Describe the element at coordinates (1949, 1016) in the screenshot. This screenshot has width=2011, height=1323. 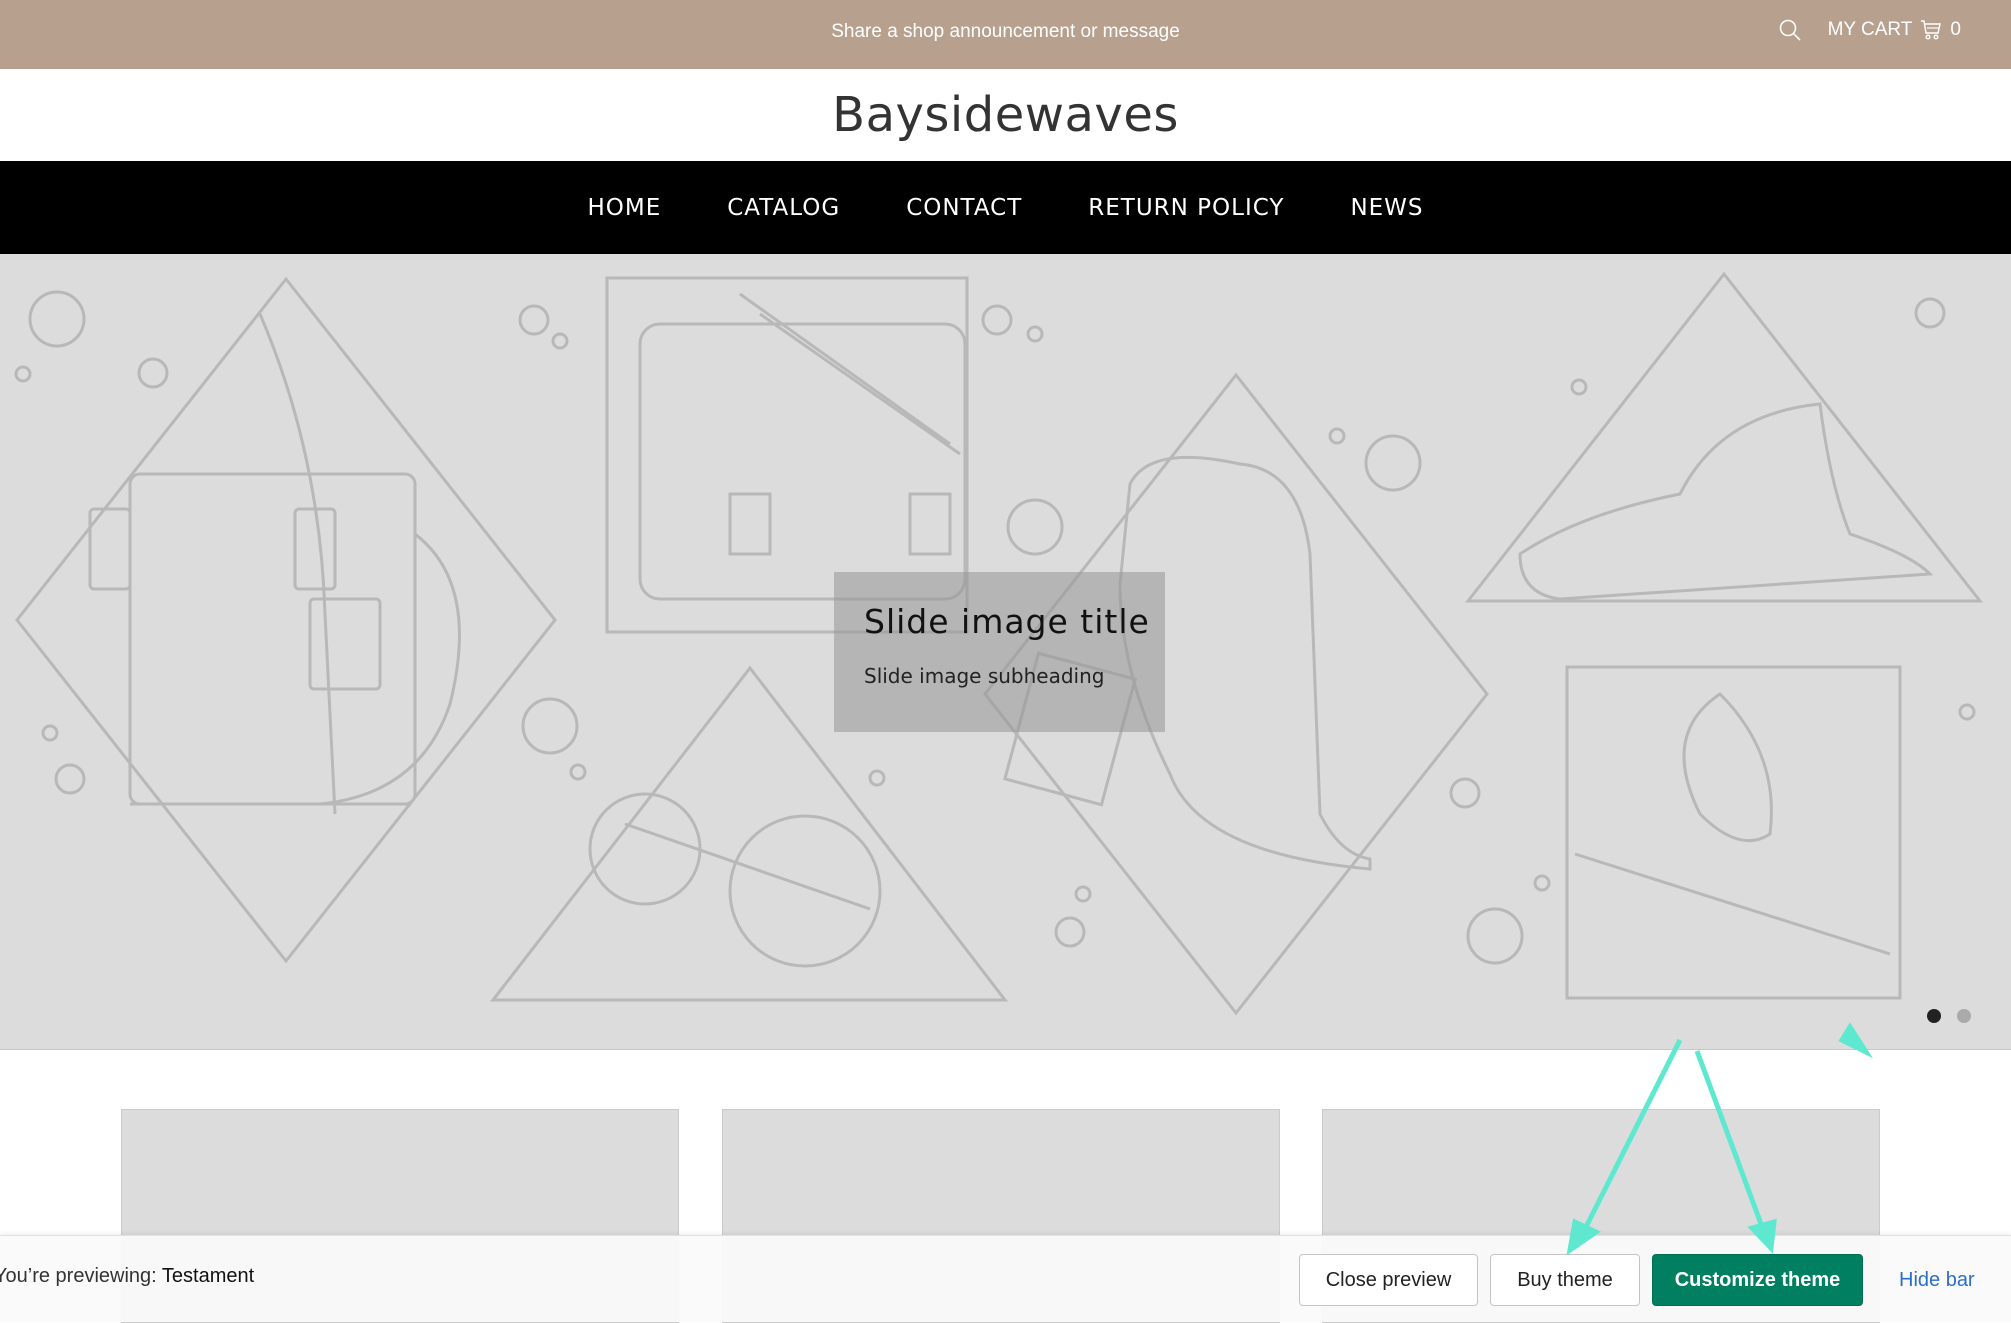
I see `slide-pagination` at that location.